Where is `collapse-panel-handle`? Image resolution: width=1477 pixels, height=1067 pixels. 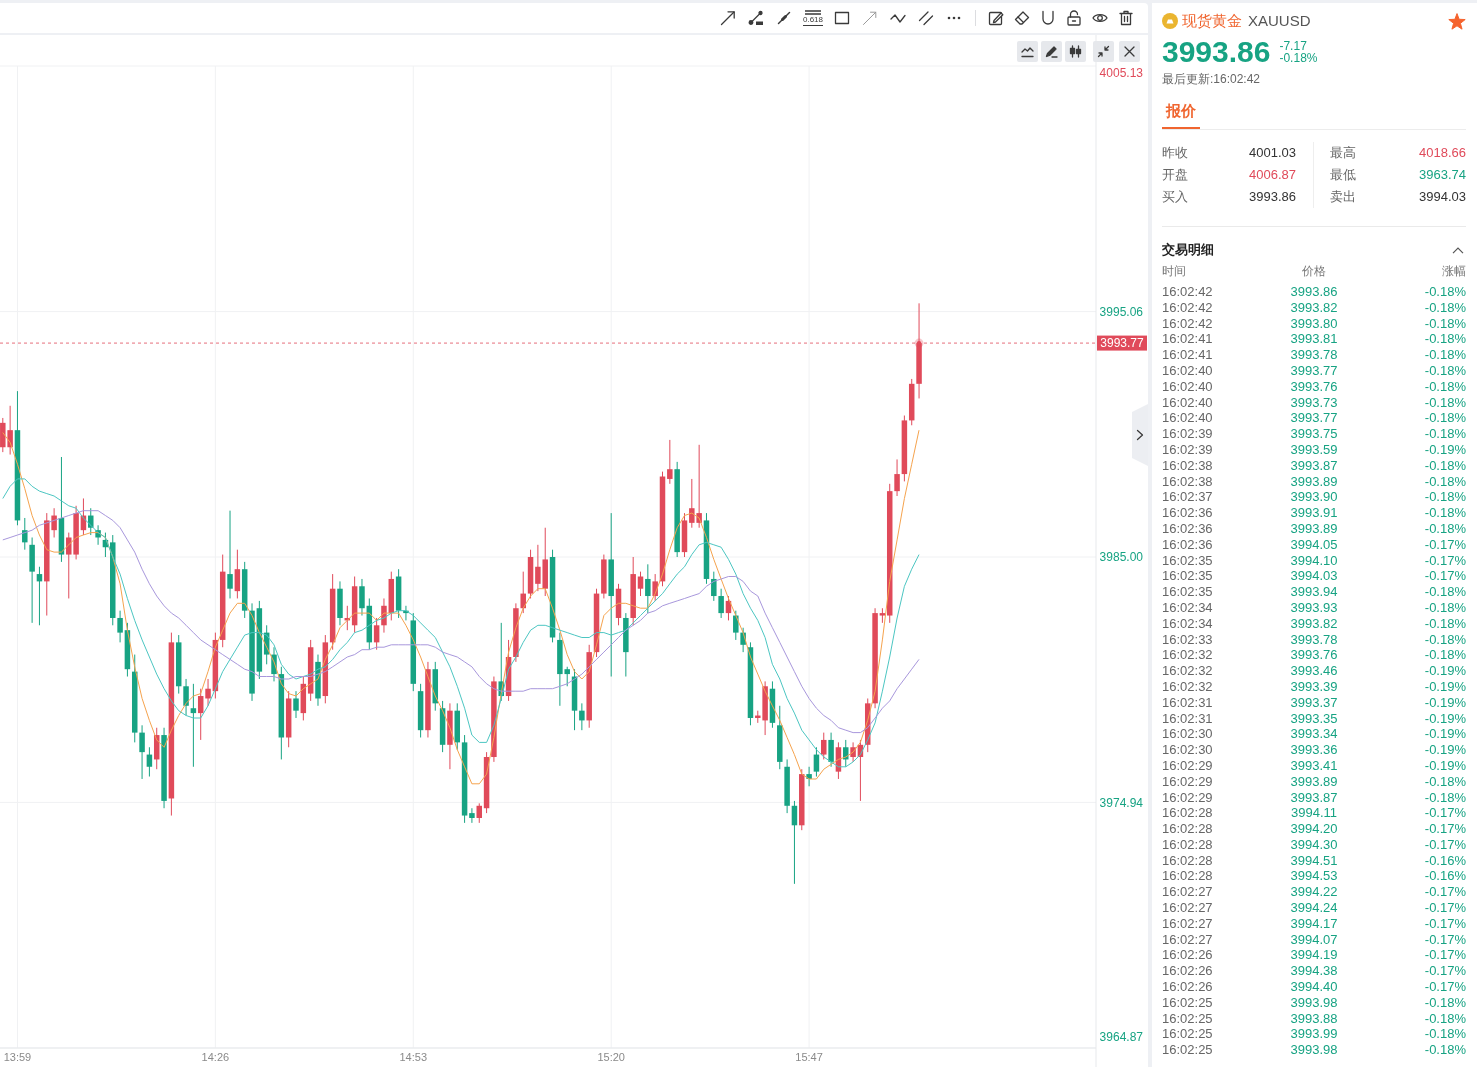
collapse-panel-handle is located at coordinates (1140, 435).